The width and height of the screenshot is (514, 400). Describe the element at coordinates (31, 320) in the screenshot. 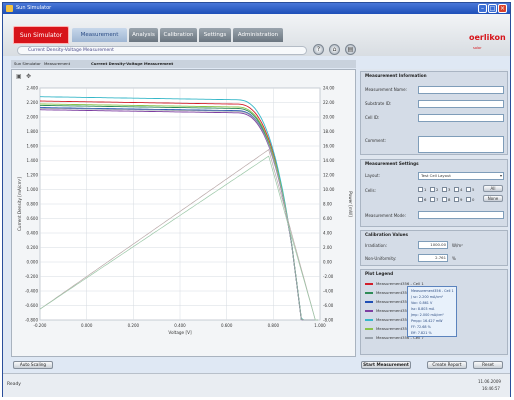

I see `y-tick-label: -0.800` at that location.